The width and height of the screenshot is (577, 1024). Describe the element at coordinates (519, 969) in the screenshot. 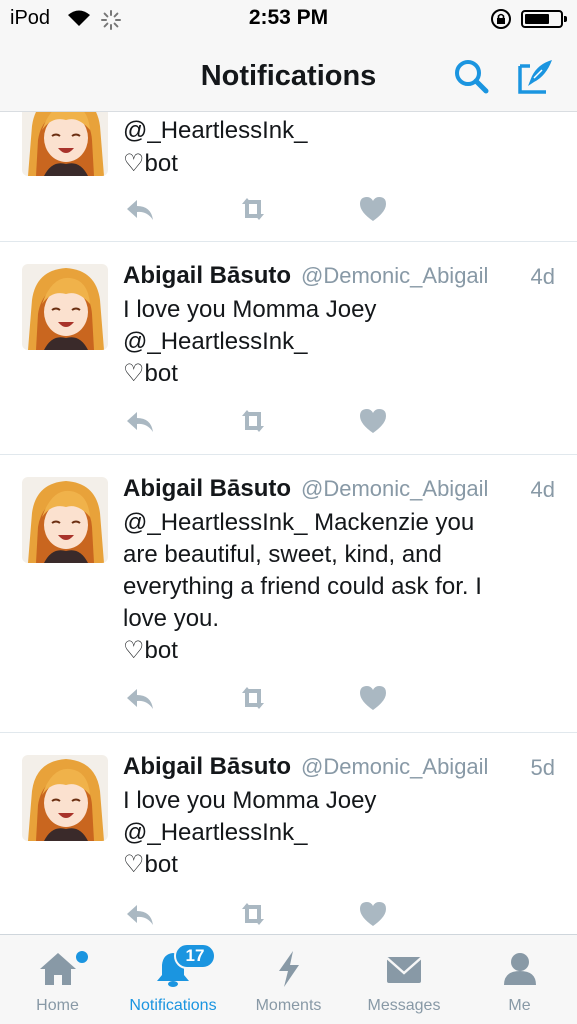

I see `person-icon` at that location.